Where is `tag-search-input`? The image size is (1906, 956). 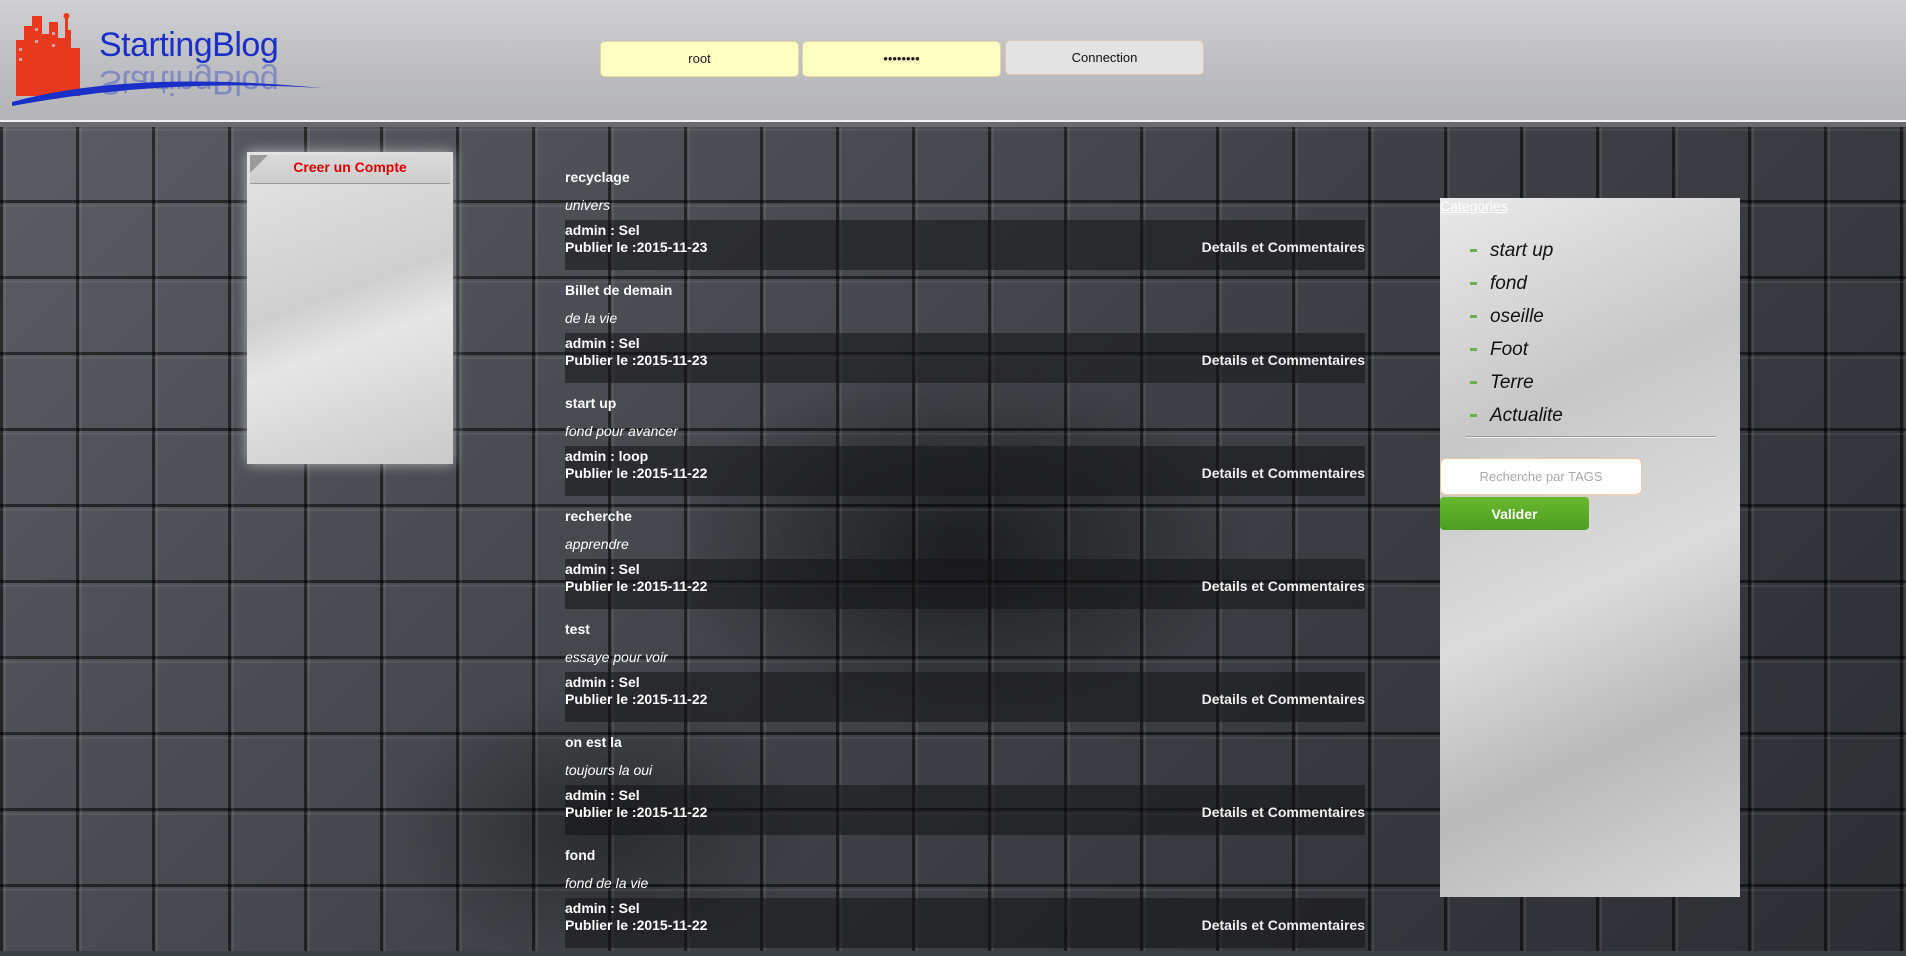 tag-search-input is located at coordinates (1541, 476).